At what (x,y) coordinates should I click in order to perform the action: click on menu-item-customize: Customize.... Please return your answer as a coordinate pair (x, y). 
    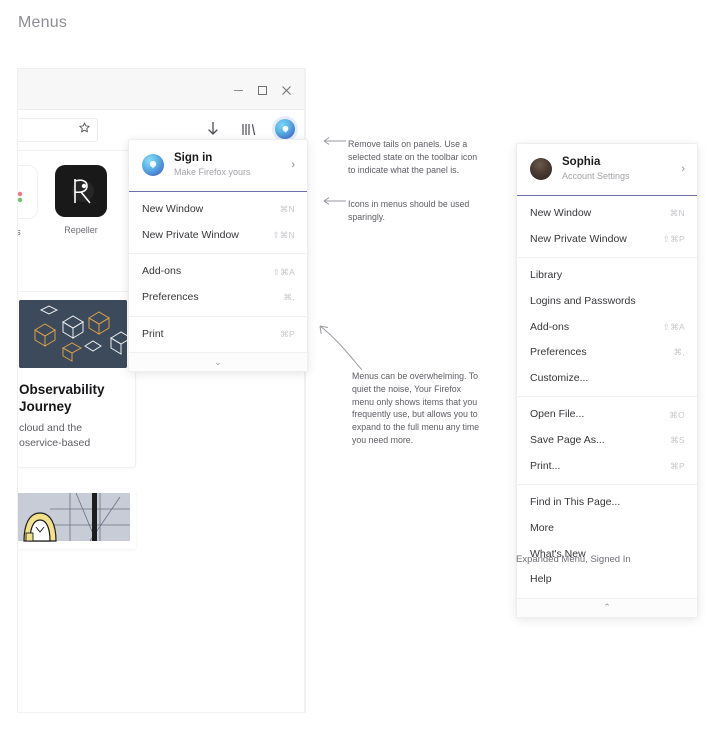
    Looking at the image, I should click on (607, 379).